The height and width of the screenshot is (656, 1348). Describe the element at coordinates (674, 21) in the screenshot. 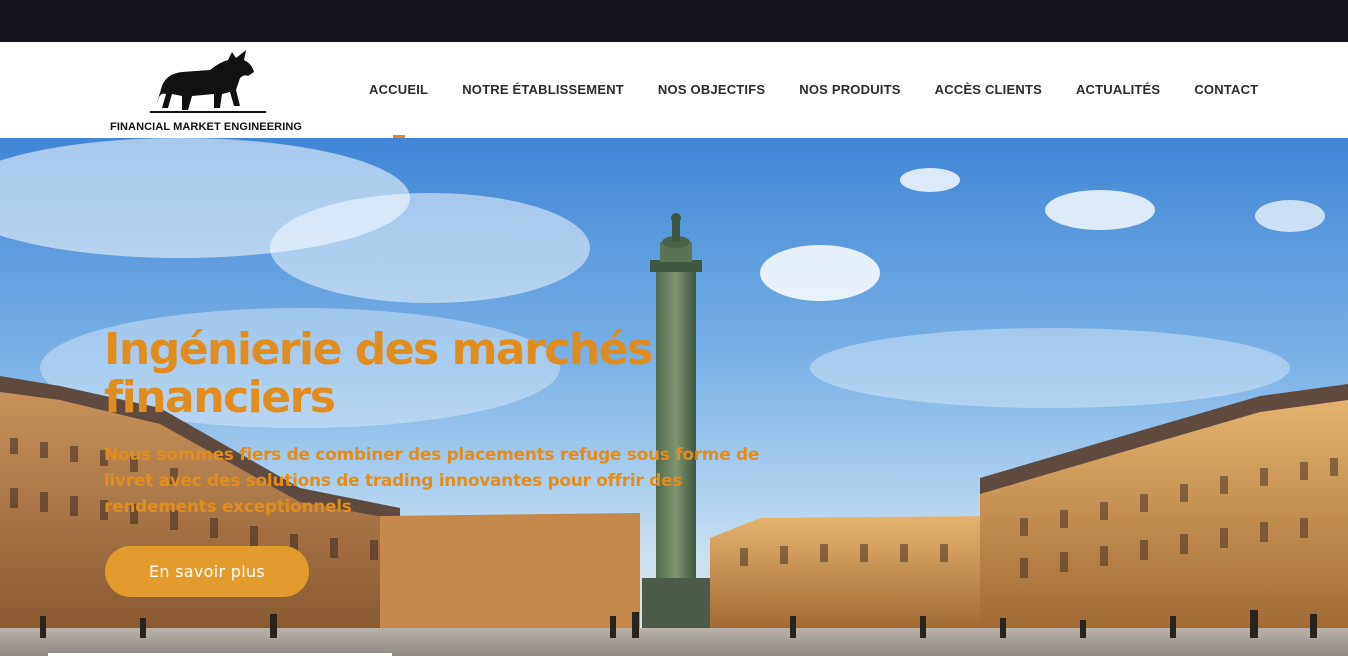

I see `top-bar` at that location.